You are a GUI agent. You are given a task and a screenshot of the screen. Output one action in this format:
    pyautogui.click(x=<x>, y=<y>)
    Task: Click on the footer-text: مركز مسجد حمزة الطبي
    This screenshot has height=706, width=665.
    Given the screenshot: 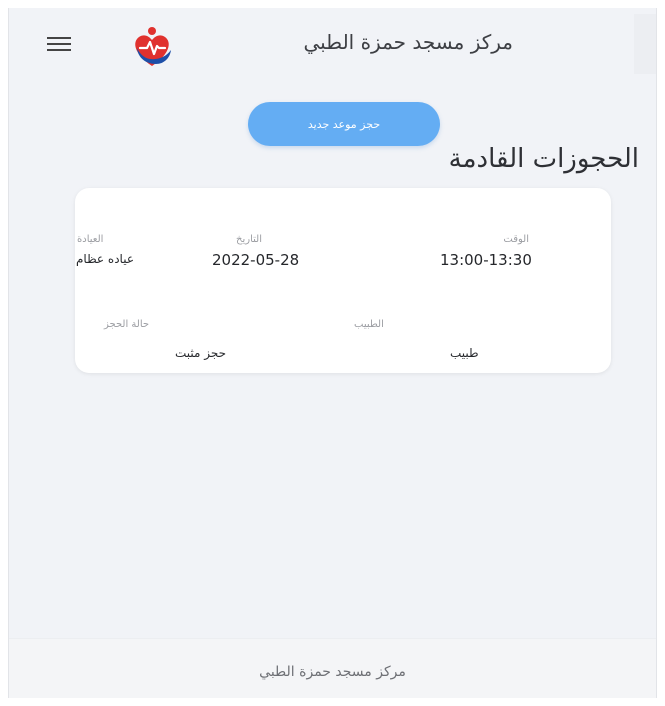 What is the action you would take?
    pyautogui.click(x=332, y=672)
    